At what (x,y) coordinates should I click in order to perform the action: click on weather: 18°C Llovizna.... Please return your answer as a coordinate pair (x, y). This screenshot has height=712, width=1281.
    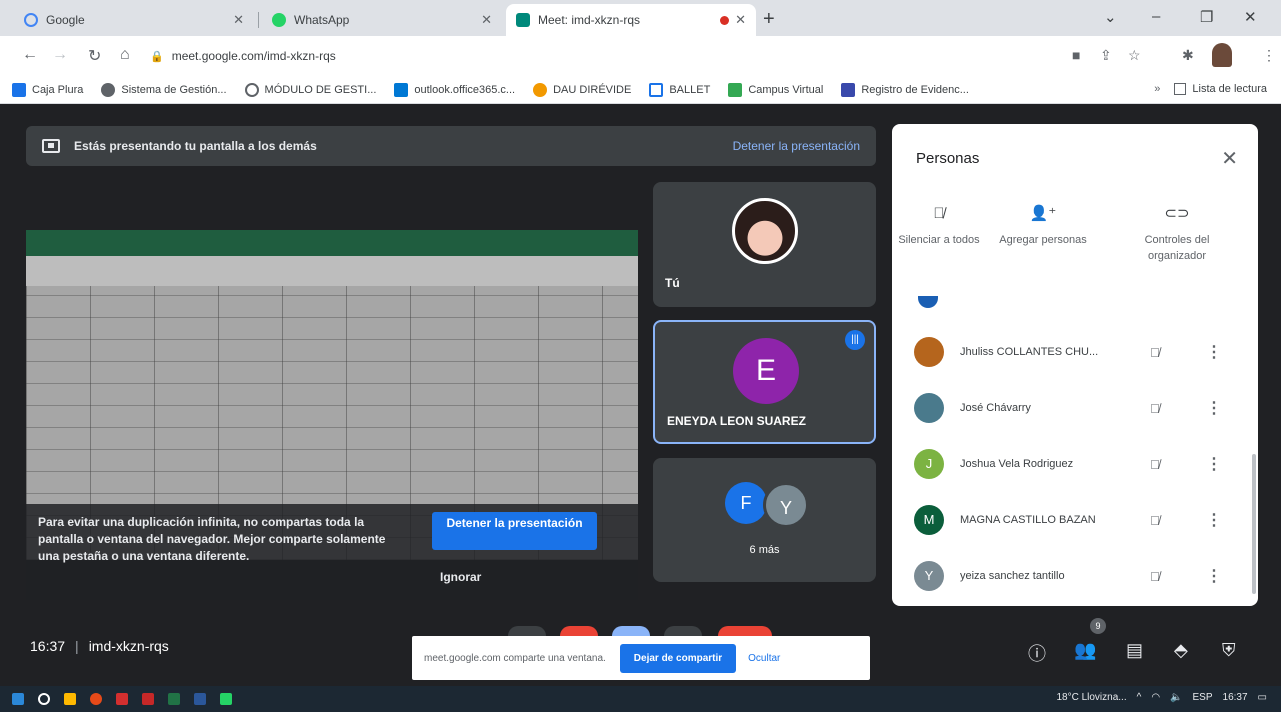
    Looking at the image, I should click on (1091, 697).